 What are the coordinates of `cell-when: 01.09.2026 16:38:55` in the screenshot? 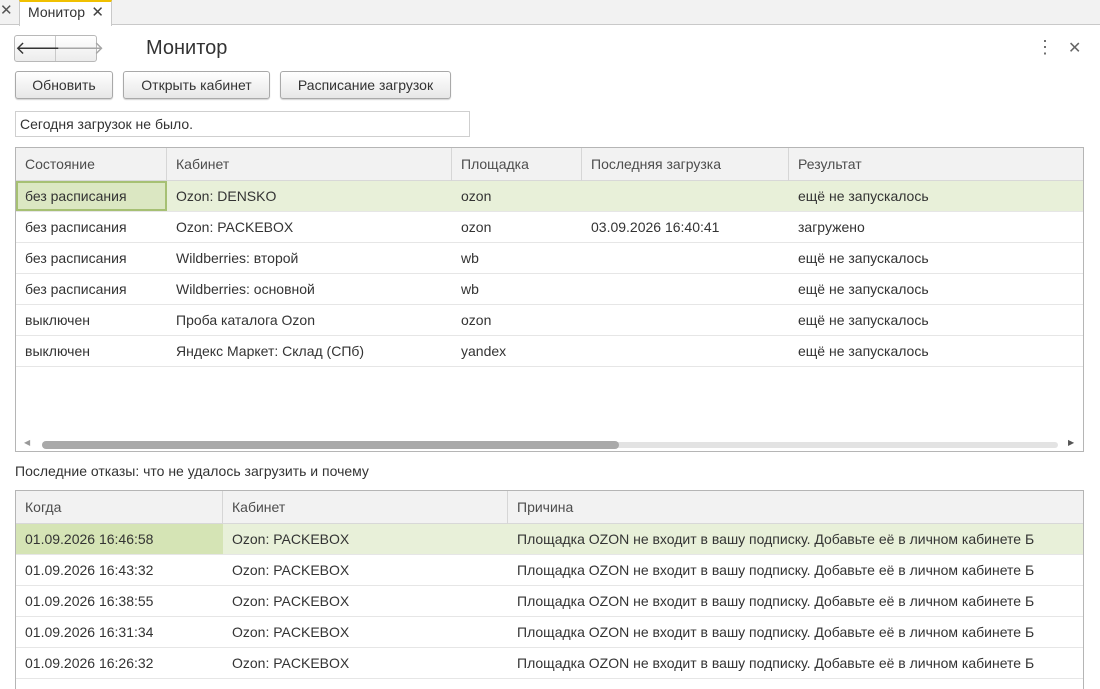 It's located at (119, 601).